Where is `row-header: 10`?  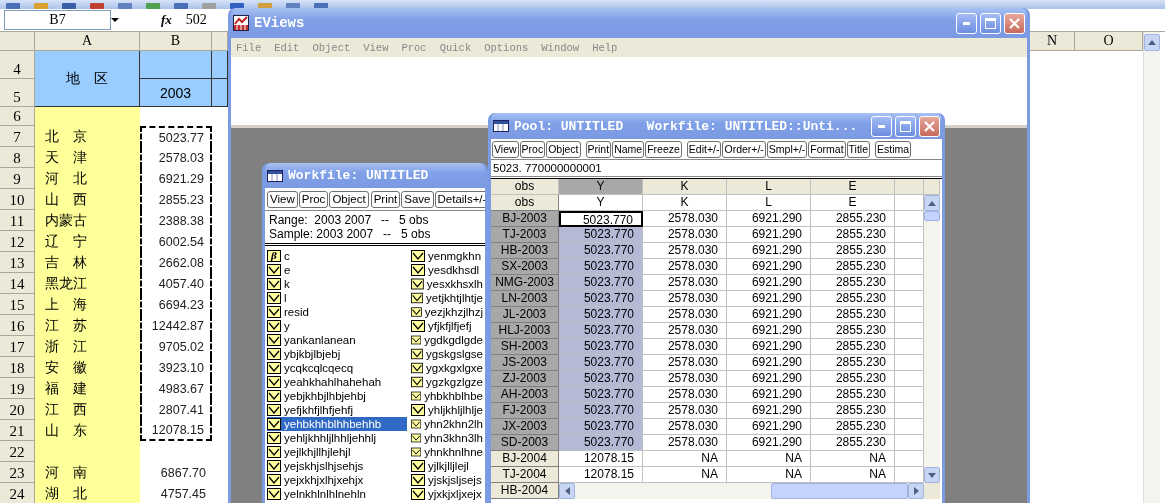
row-header: 10 is located at coordinates (17, 199).